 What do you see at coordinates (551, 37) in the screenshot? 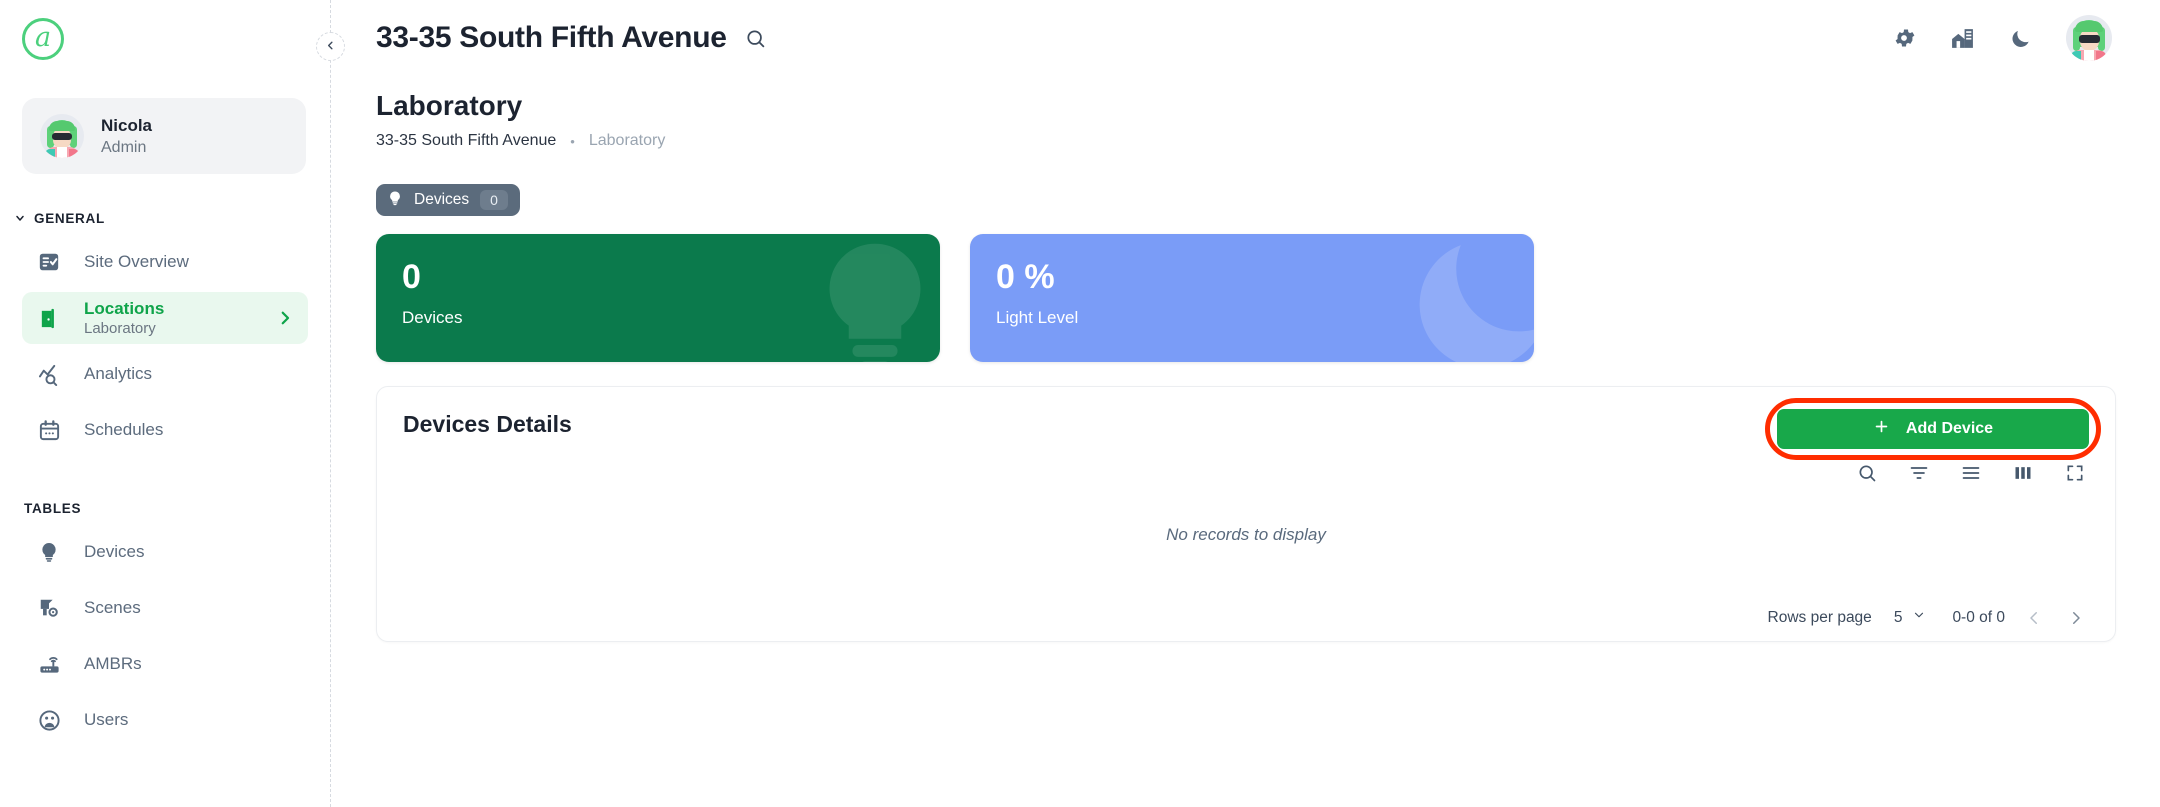
I see `page-title: 33-35 South Fifth Avenue` at bounding box center [551, 37].